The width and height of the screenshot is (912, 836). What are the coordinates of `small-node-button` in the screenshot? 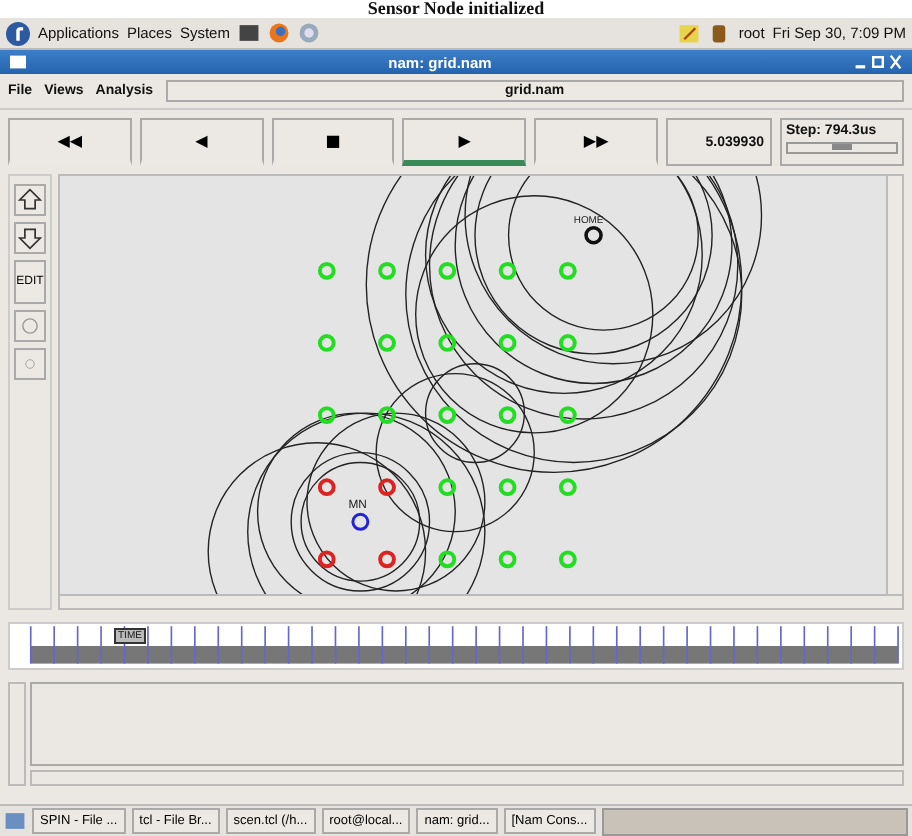 It's located at (30, 364).